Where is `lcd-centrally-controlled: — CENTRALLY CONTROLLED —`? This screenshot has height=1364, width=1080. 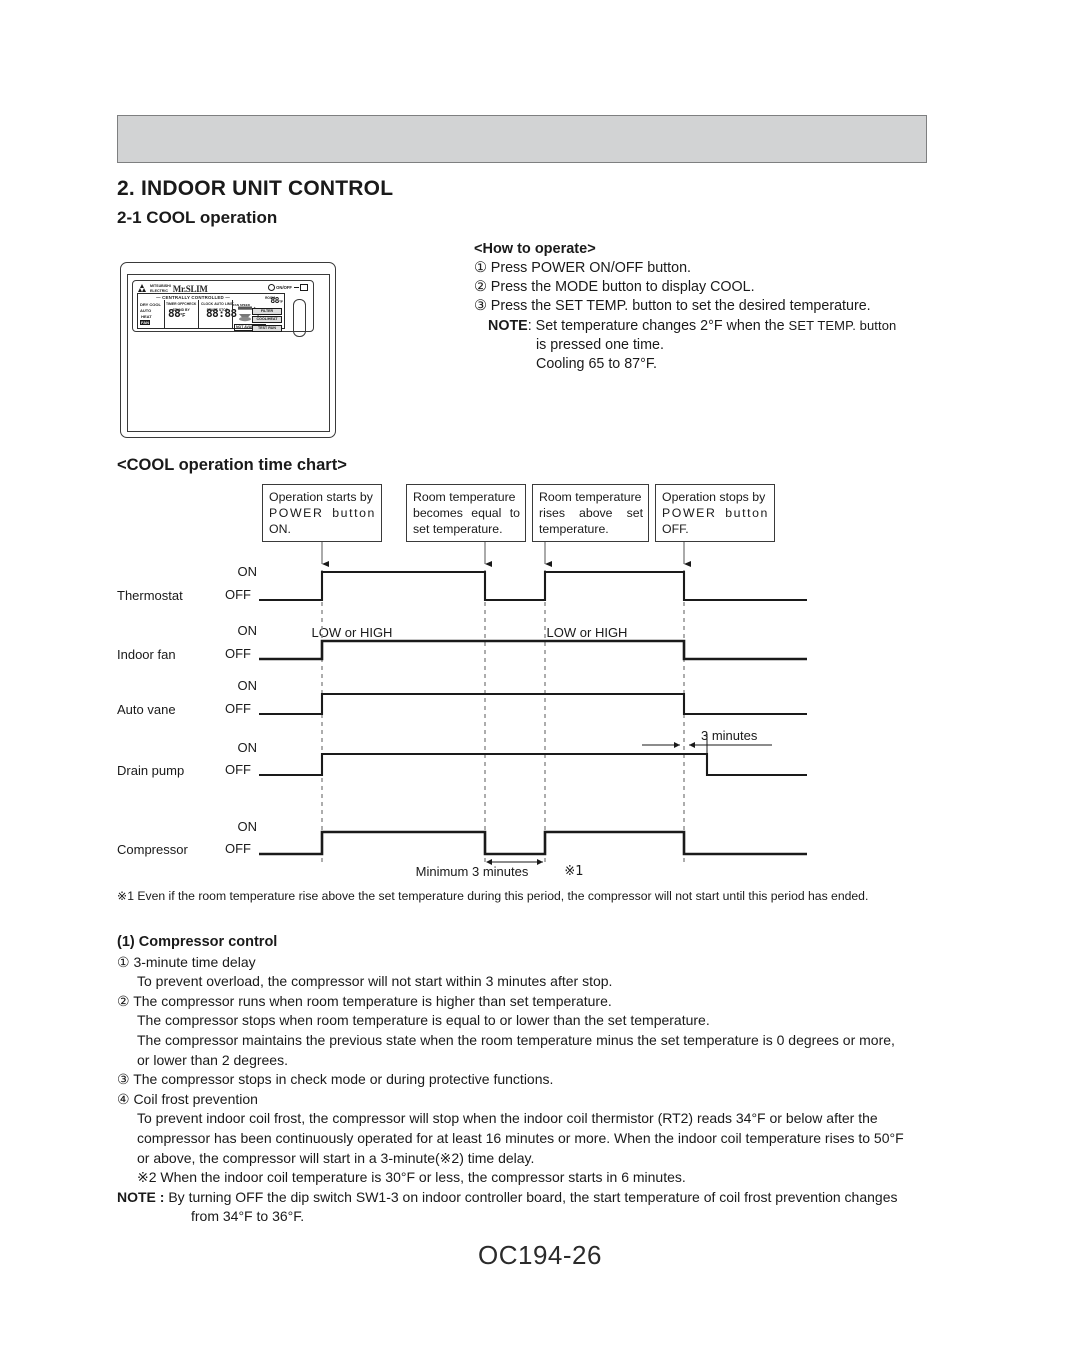
lcd-centrally-controlled: — CENTRALLY CONTROLLED — is located at coordinates (193, 297).